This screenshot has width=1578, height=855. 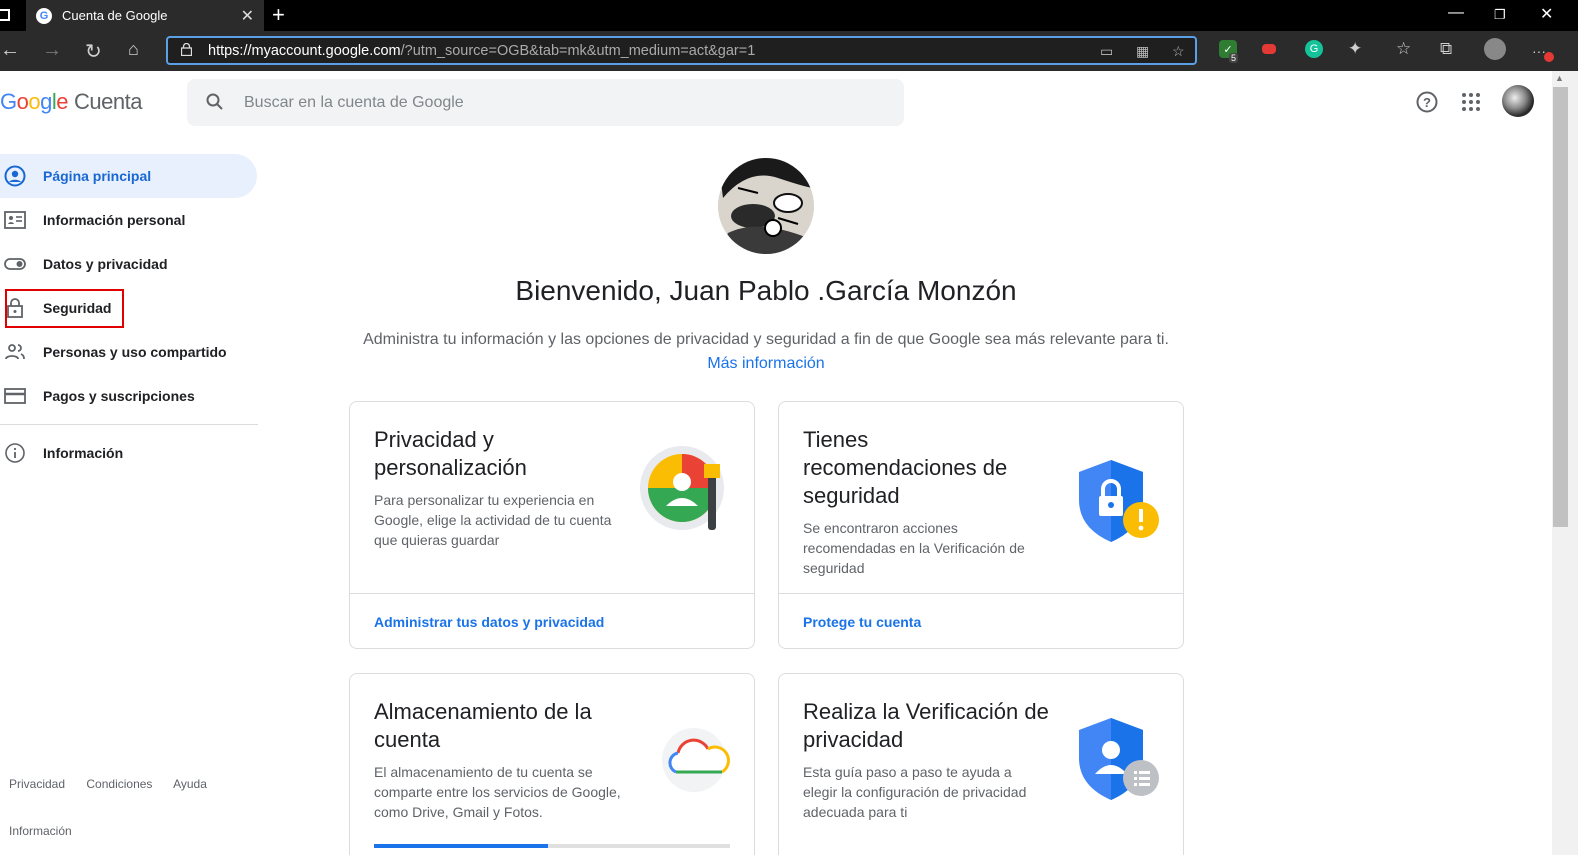 I want to click on scroll-up-icon: ▲, so click(x=1559, y=78).